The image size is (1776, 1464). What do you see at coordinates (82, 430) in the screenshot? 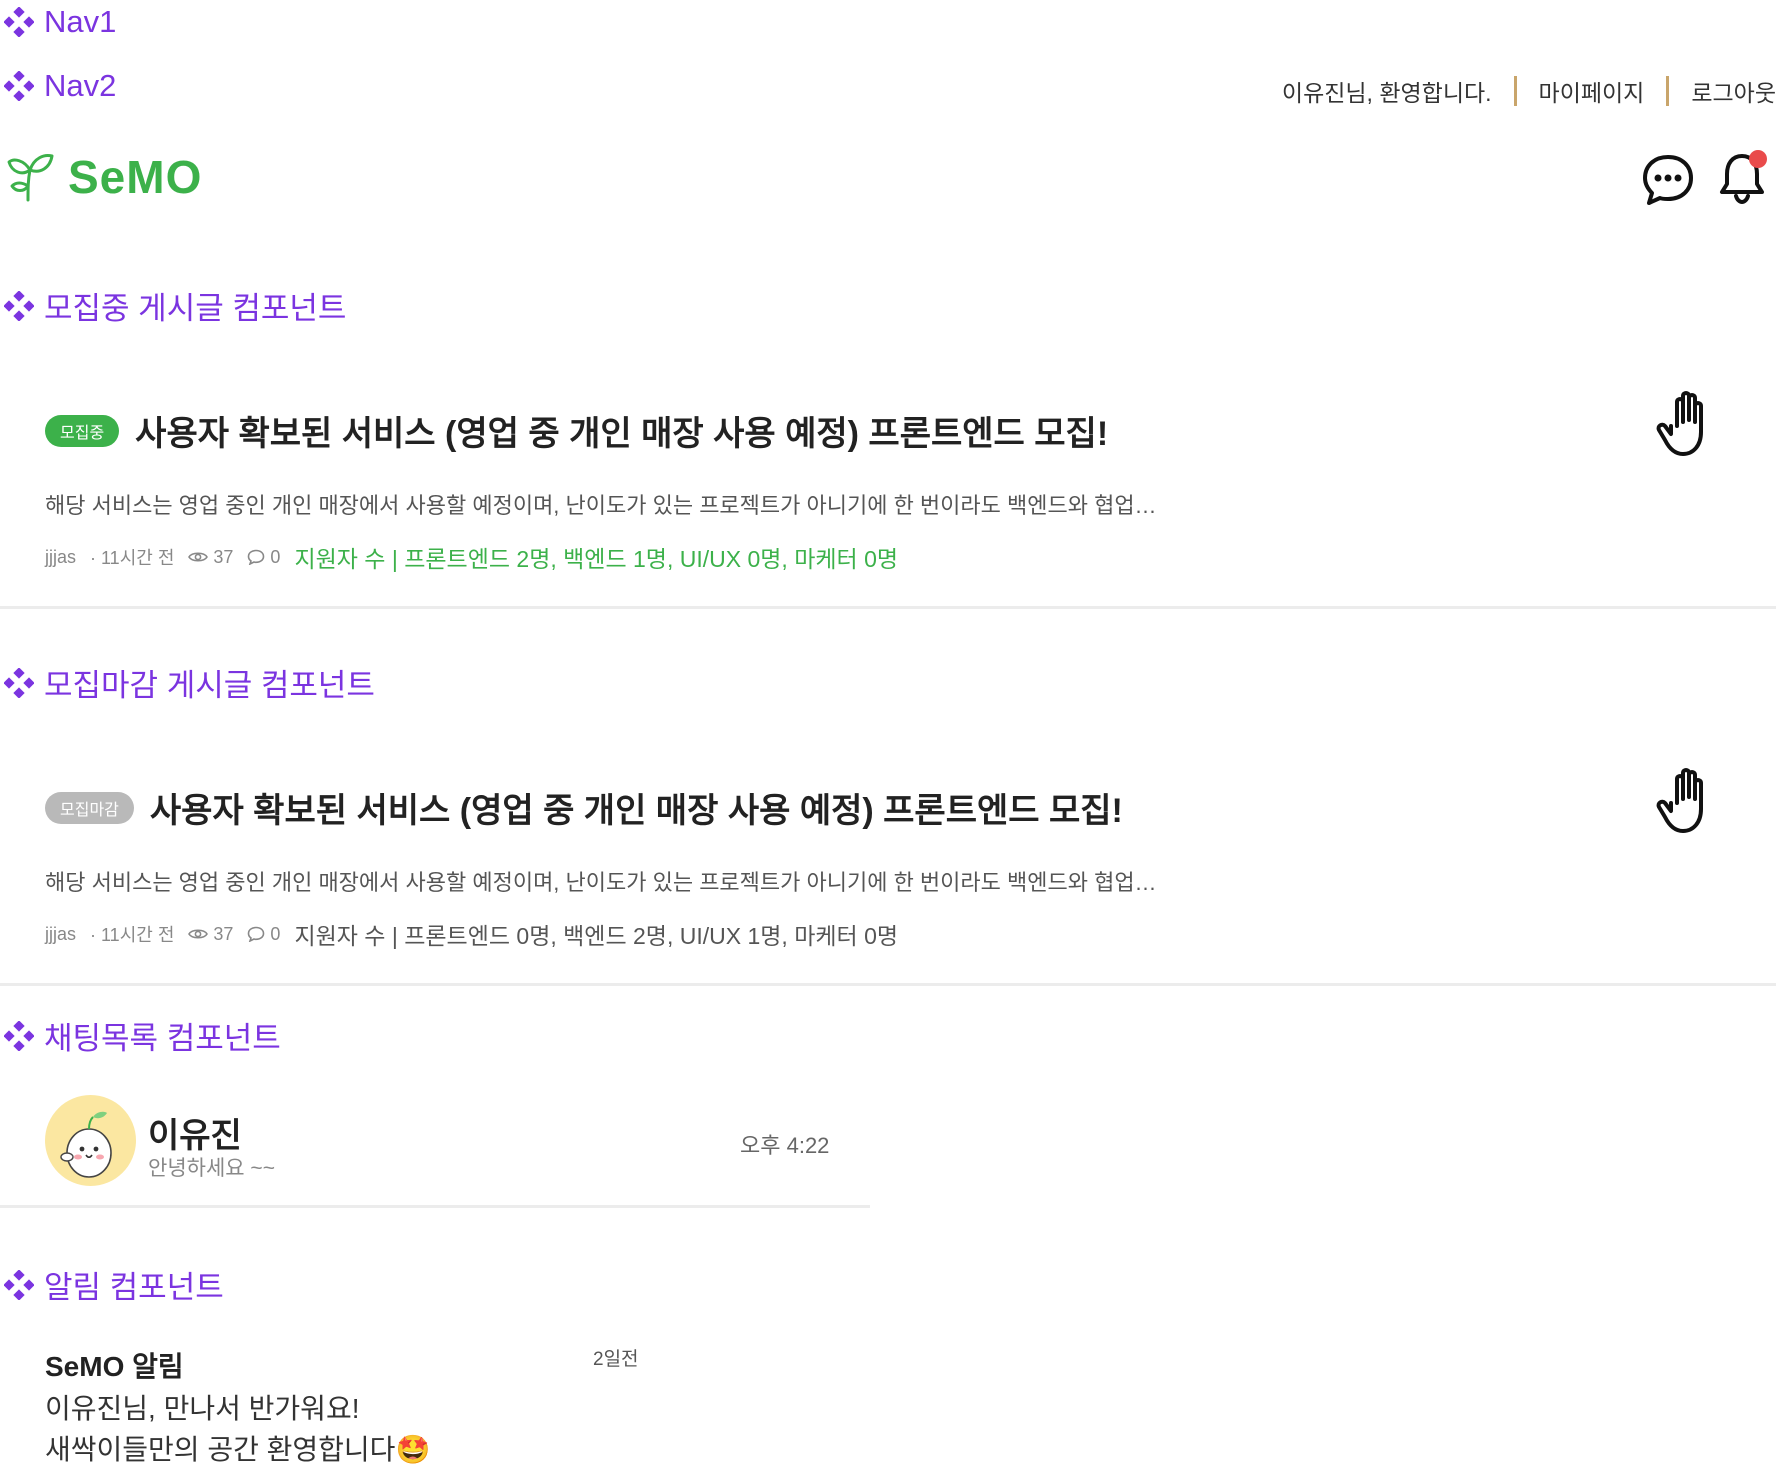
I see `recruiting-badge: 모집중` at bounding box center [82, 430].